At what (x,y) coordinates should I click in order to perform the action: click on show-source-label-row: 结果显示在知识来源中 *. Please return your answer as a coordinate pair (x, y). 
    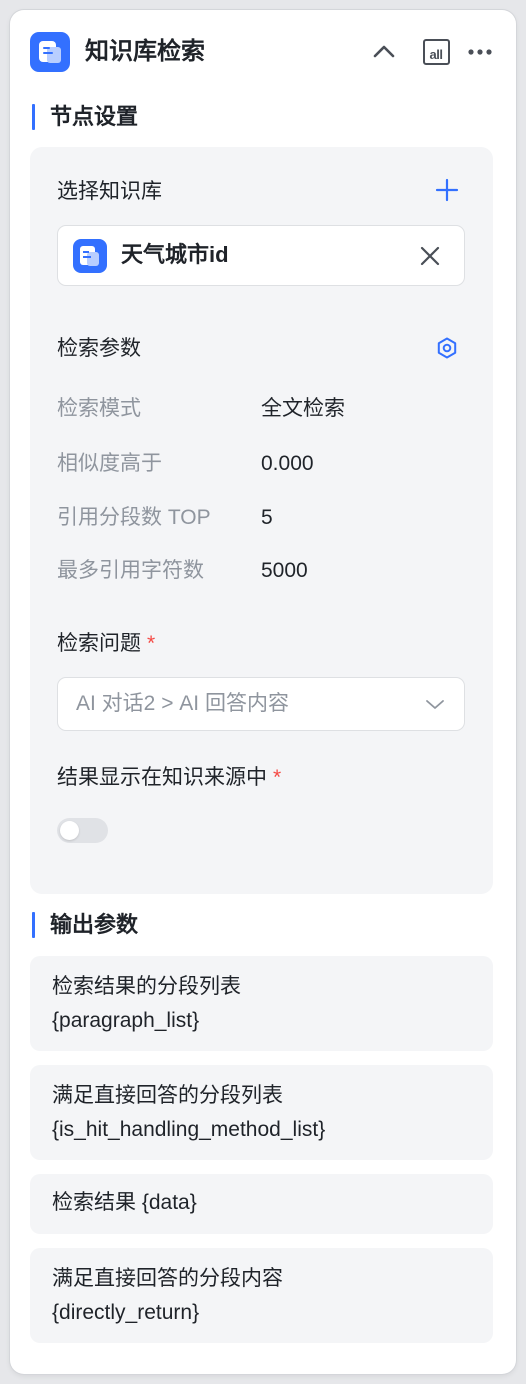
    Looking at the image, I should click on (169, 778).